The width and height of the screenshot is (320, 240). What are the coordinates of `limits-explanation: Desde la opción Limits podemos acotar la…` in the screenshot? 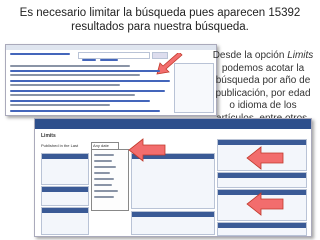 It's located at (263, 87).